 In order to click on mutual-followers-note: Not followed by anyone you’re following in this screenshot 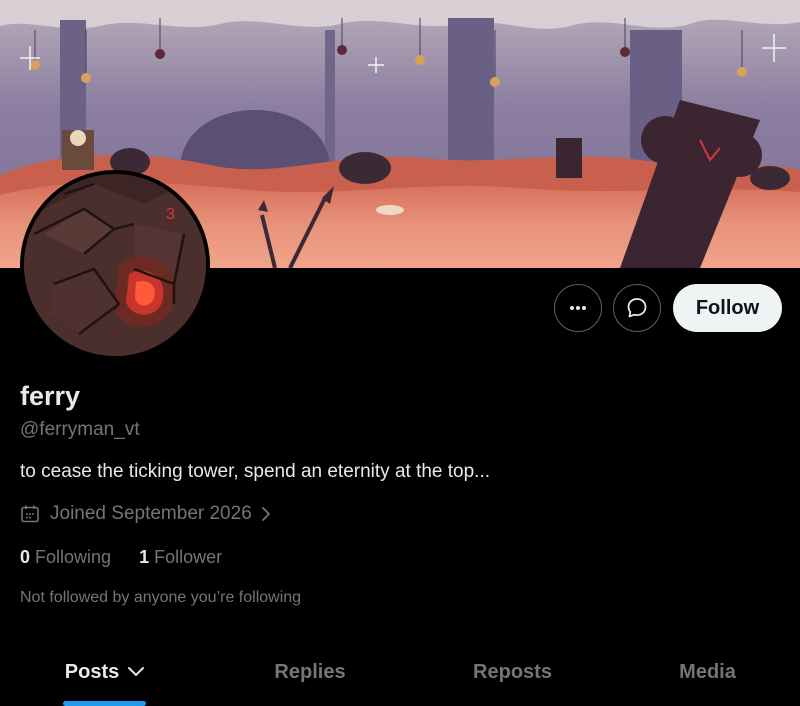, I will do `click(161, 597)`.